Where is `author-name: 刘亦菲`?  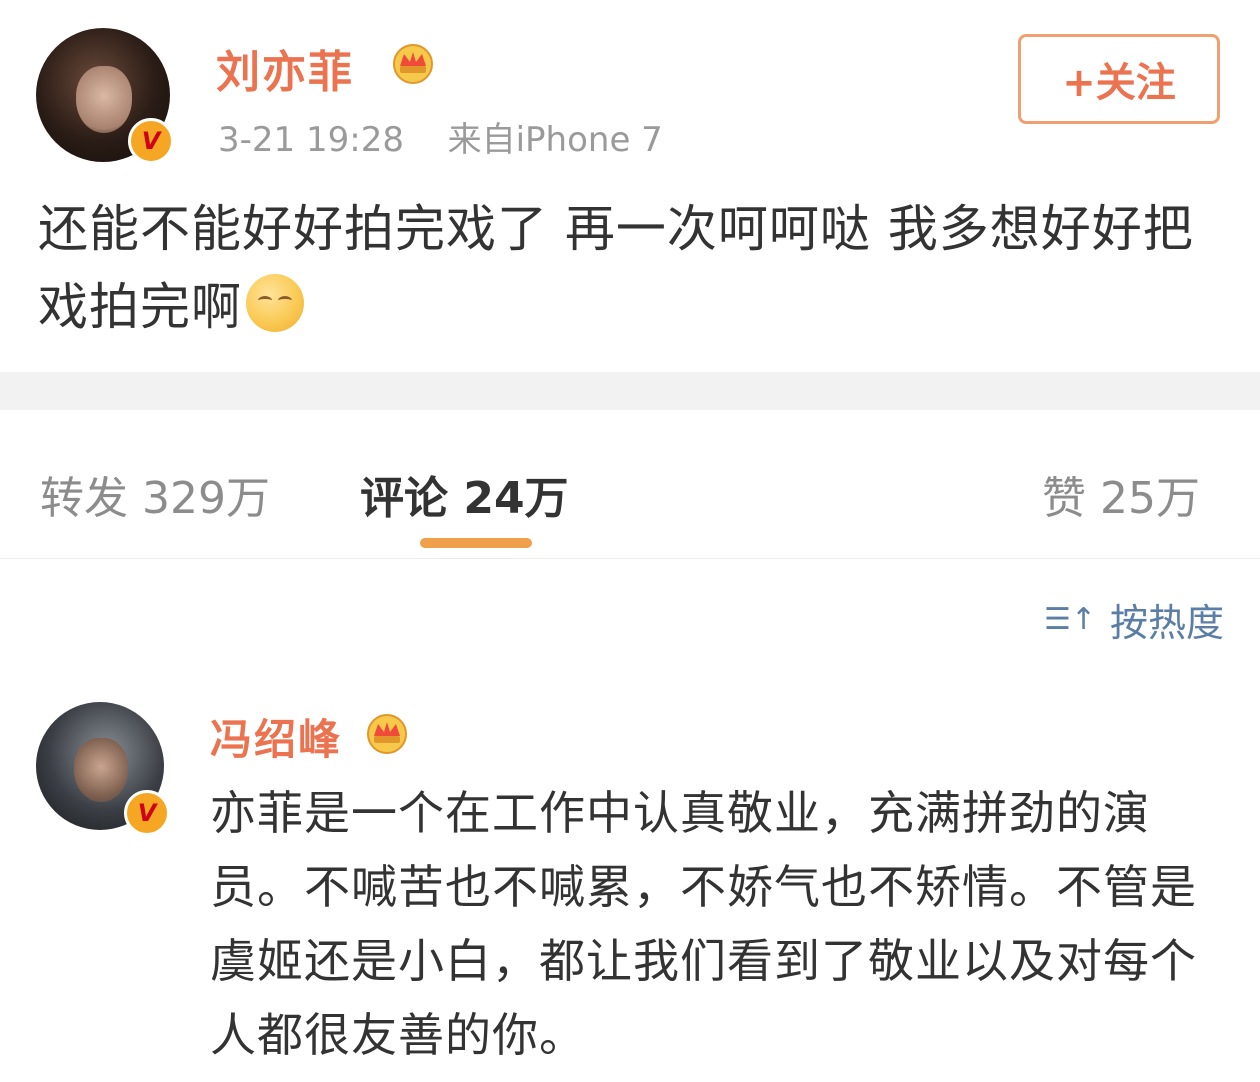 author-name: 刘亦菲 is located at coordinates (285, 68).